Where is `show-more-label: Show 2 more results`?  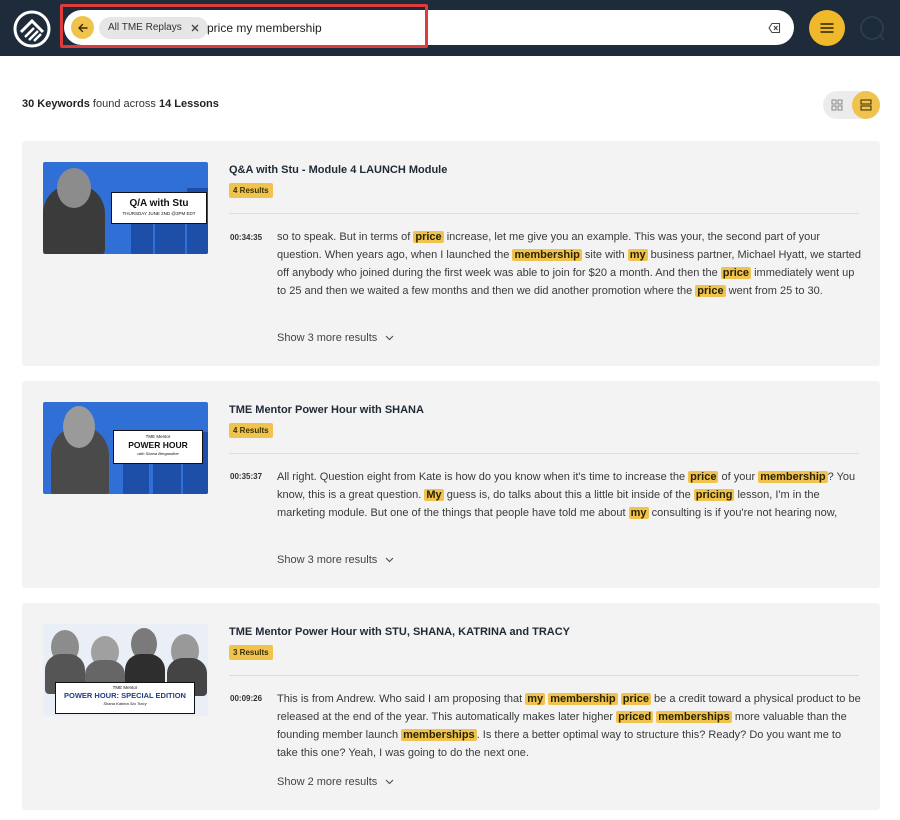 show-more-label: Show 2 more results is located at coordinates (327, 782).